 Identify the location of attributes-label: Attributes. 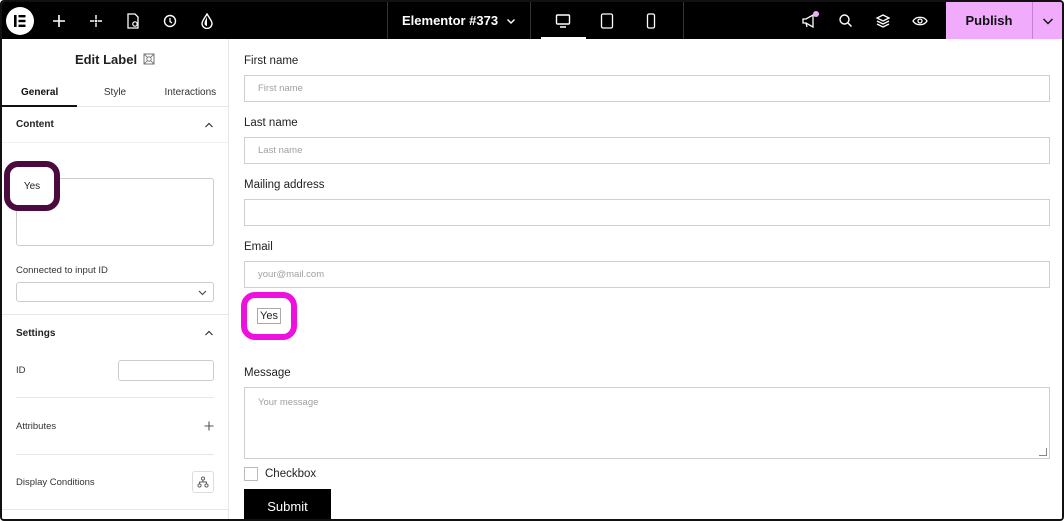
(36, 426).